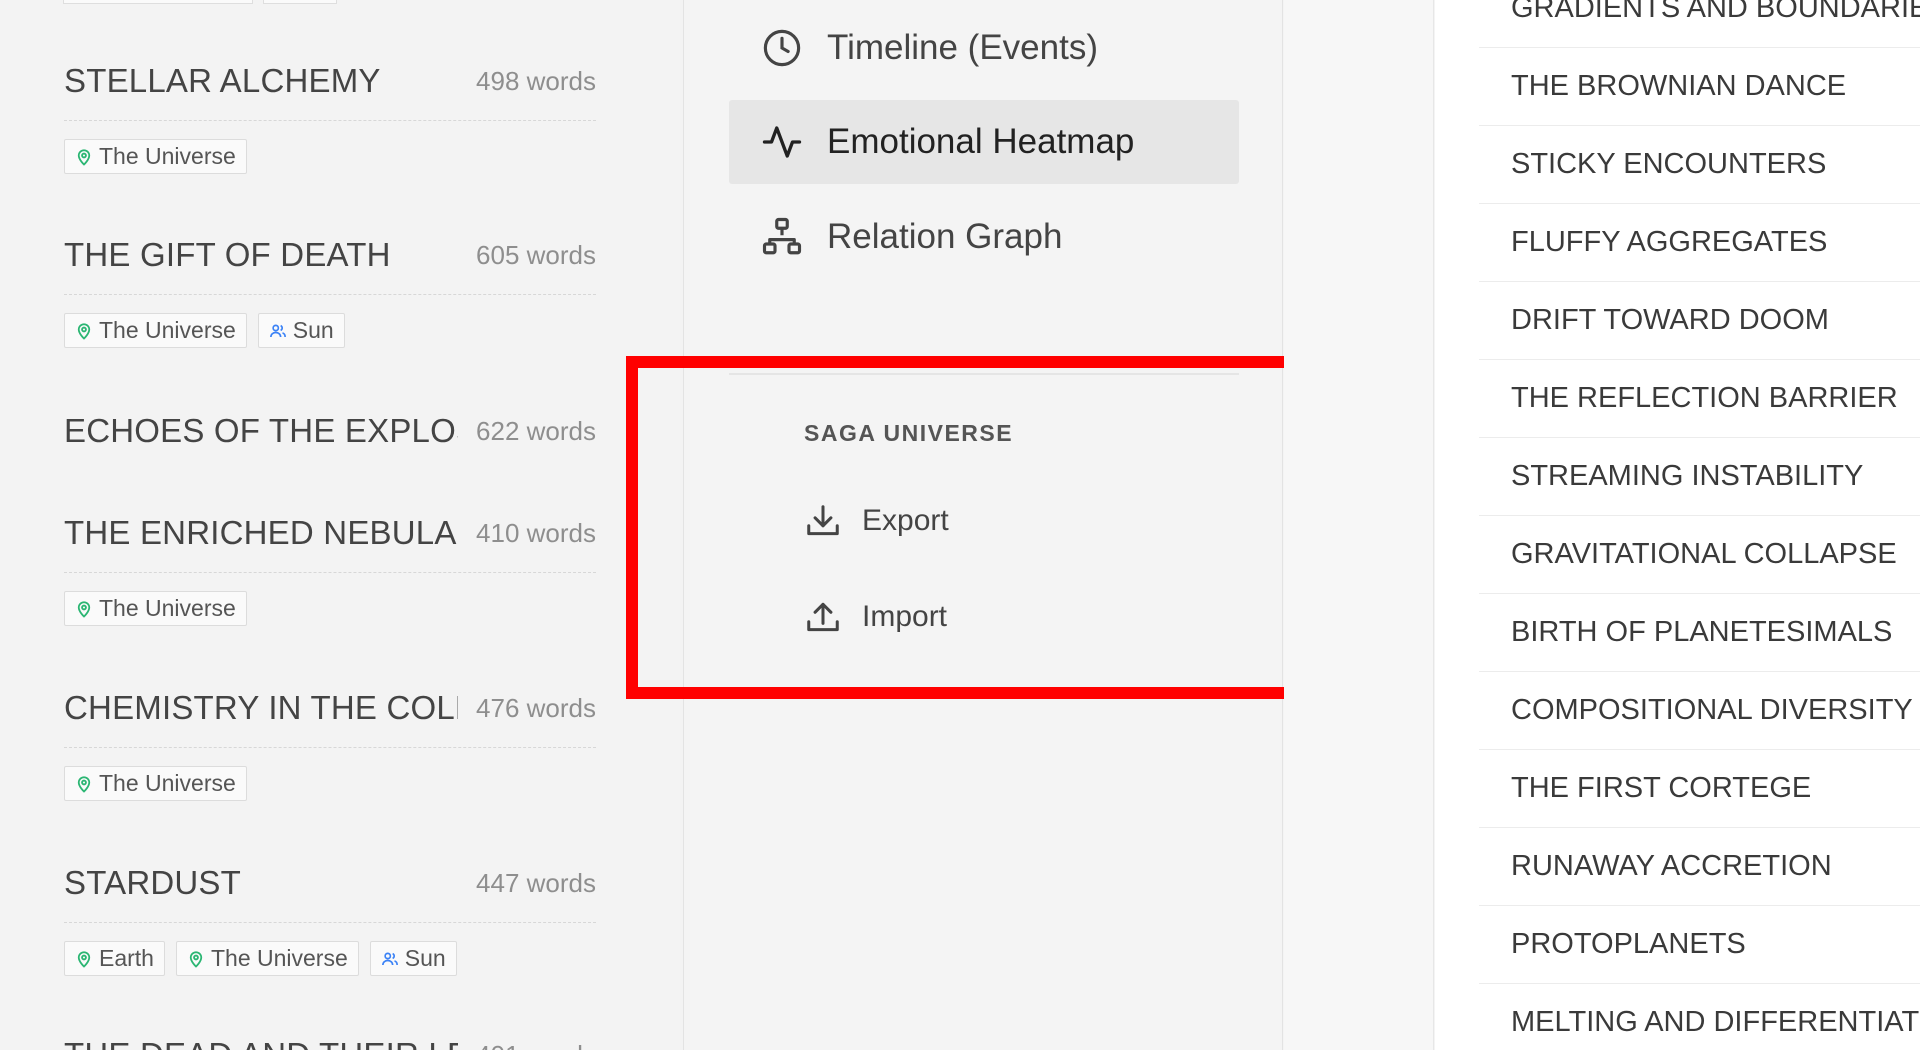  Describe the element at coordinates (823, 520) in the screenshot. I see `download-icon` at that location.